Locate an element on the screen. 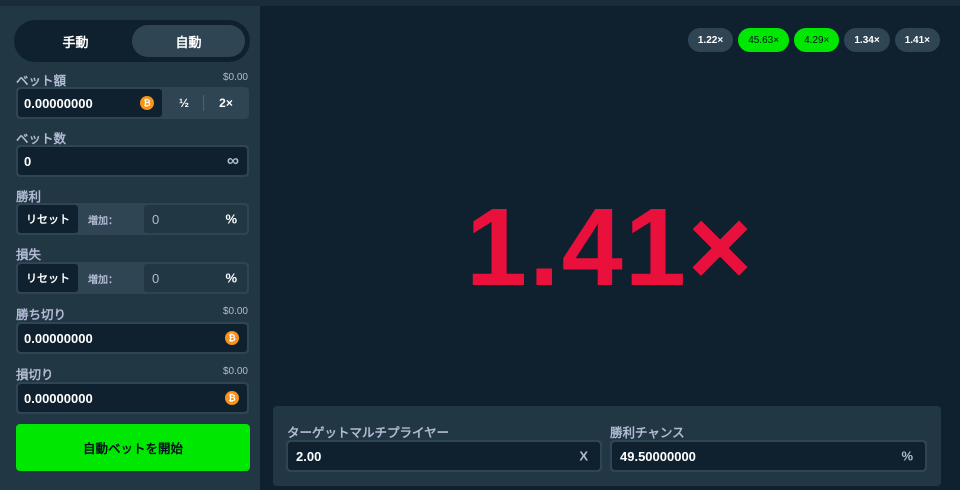 The width and height of the screenshot is (960, 490). result-multiplier: 1.41× is located at coordinates (610, 247).